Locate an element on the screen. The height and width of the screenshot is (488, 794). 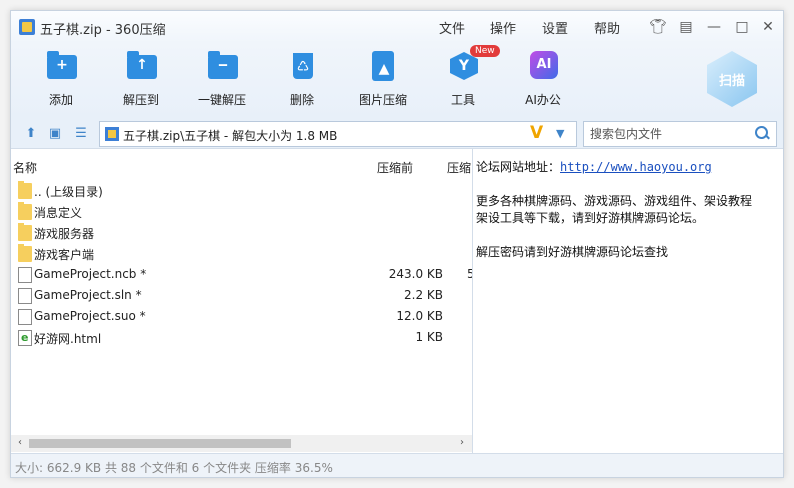
extract-to-button: ↑ 解压到 is located at coordinates (141, 79).